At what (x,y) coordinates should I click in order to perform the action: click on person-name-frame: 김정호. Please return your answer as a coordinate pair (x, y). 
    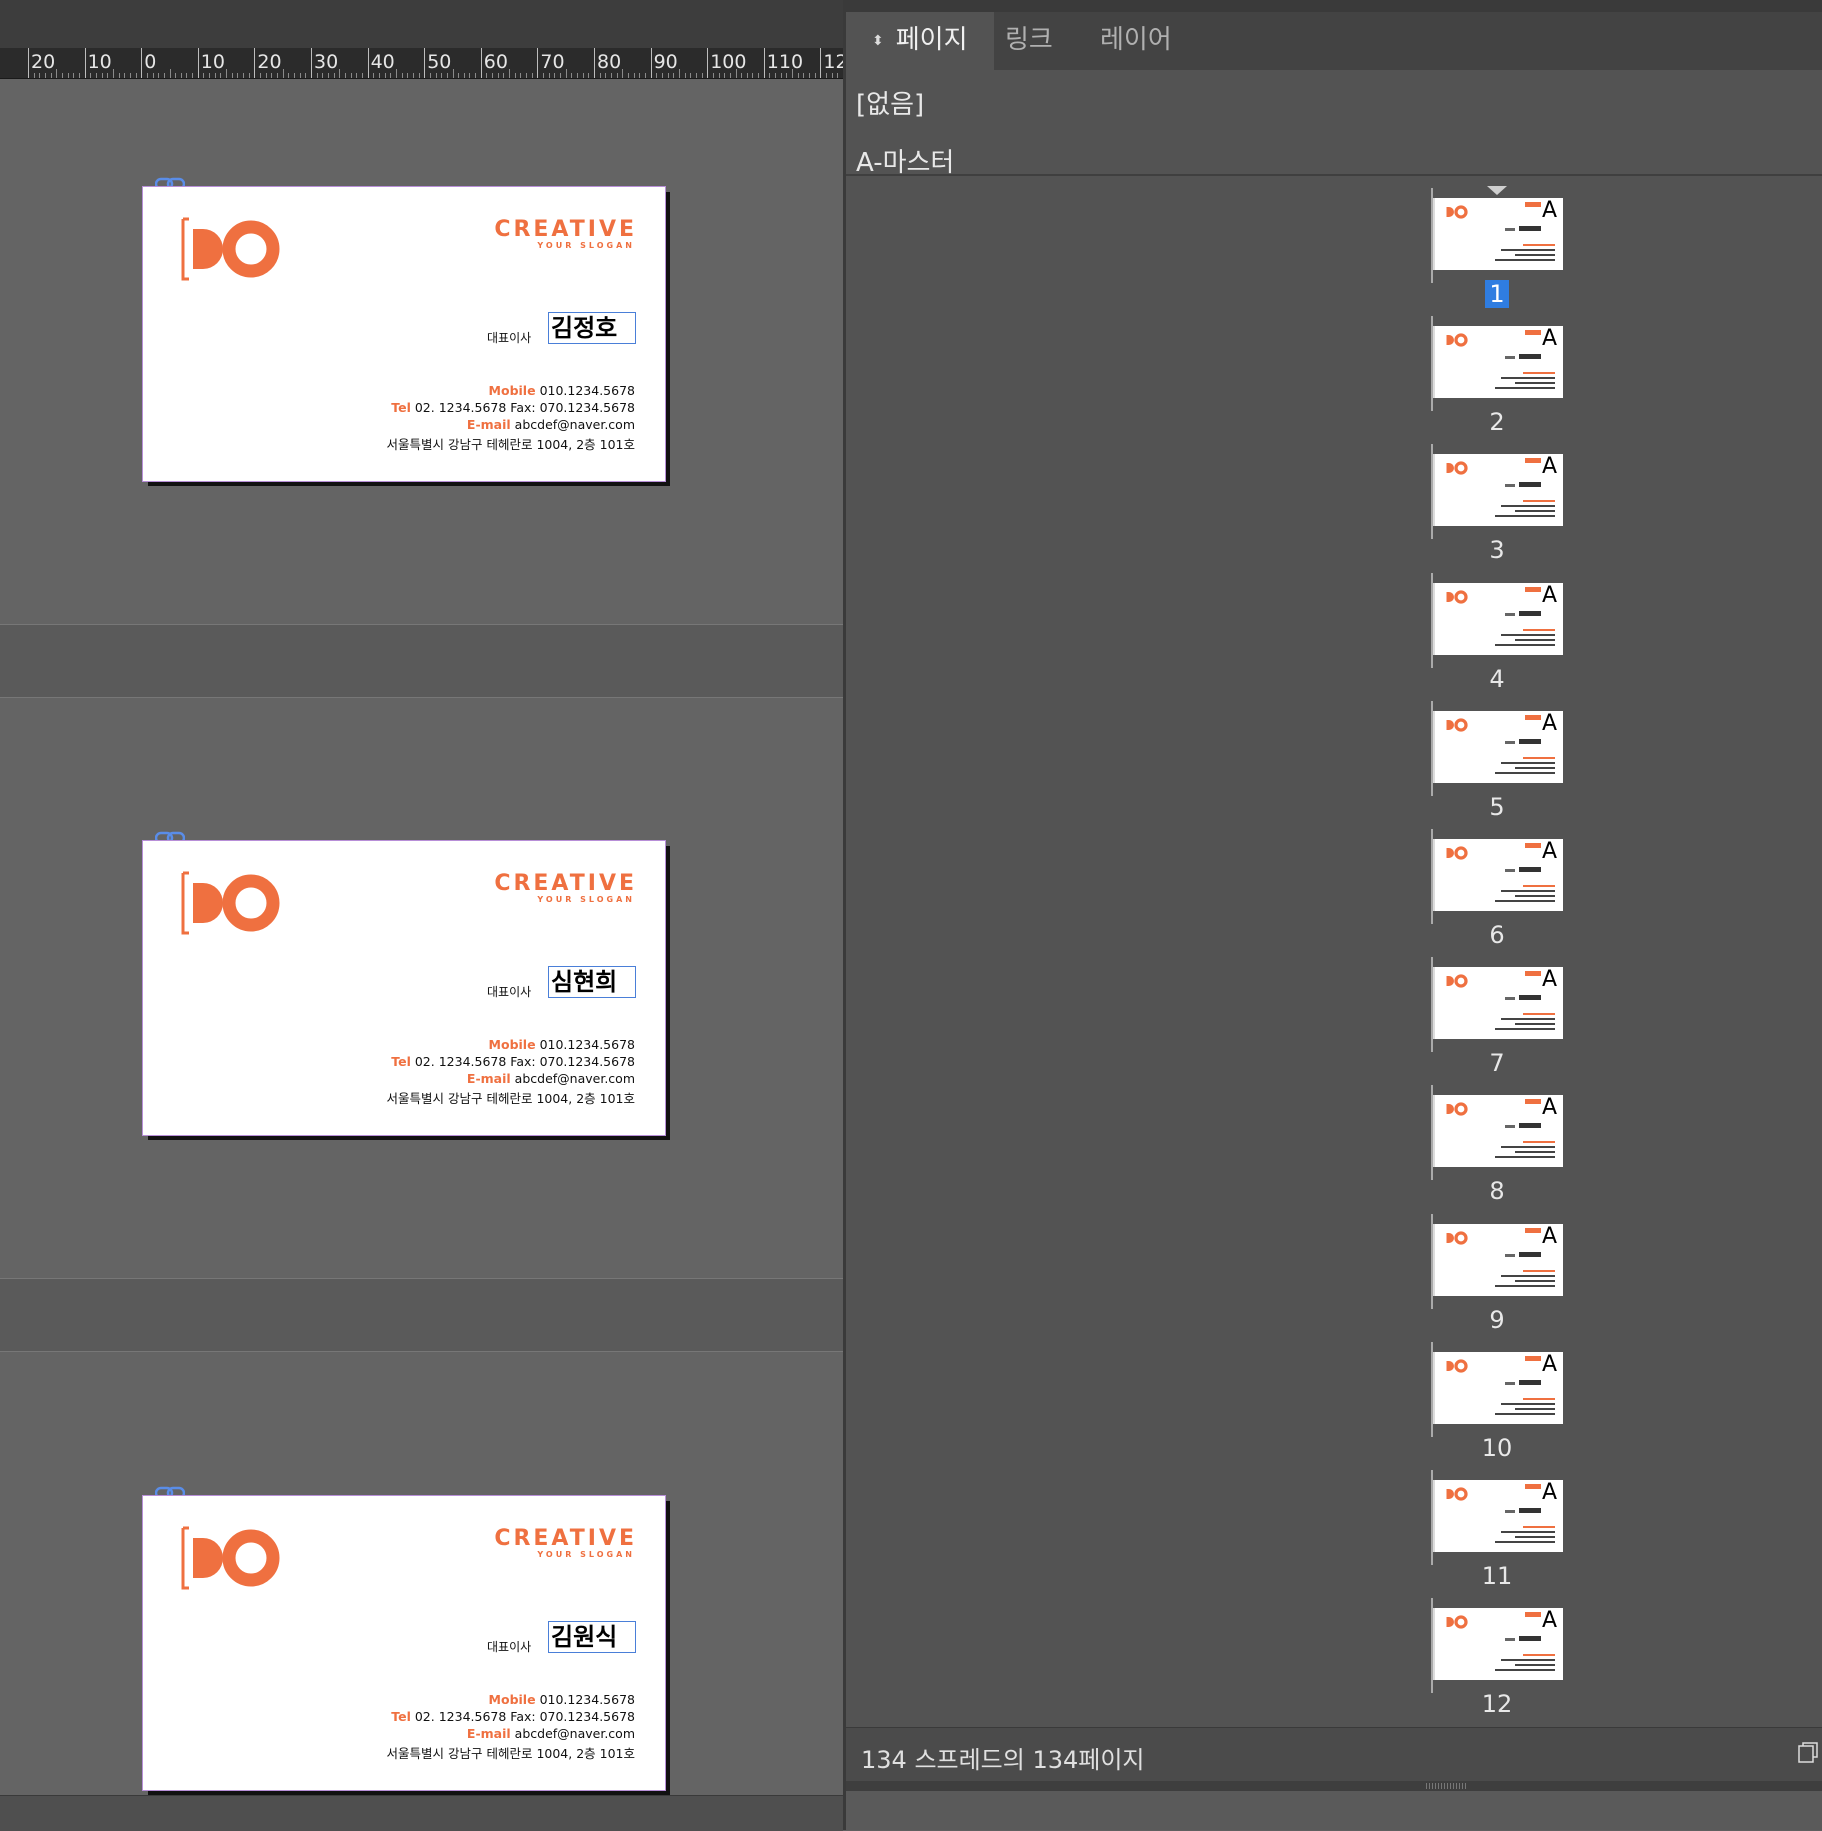
    Looking at the image, I should click on (592, 328).